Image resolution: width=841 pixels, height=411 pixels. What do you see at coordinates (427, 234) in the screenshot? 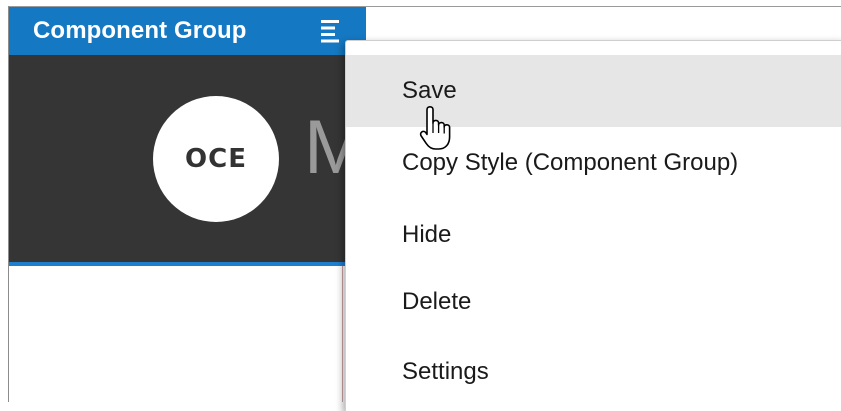
I see `menu-item-hide-label: Hide` at bounding box center [427, 234].